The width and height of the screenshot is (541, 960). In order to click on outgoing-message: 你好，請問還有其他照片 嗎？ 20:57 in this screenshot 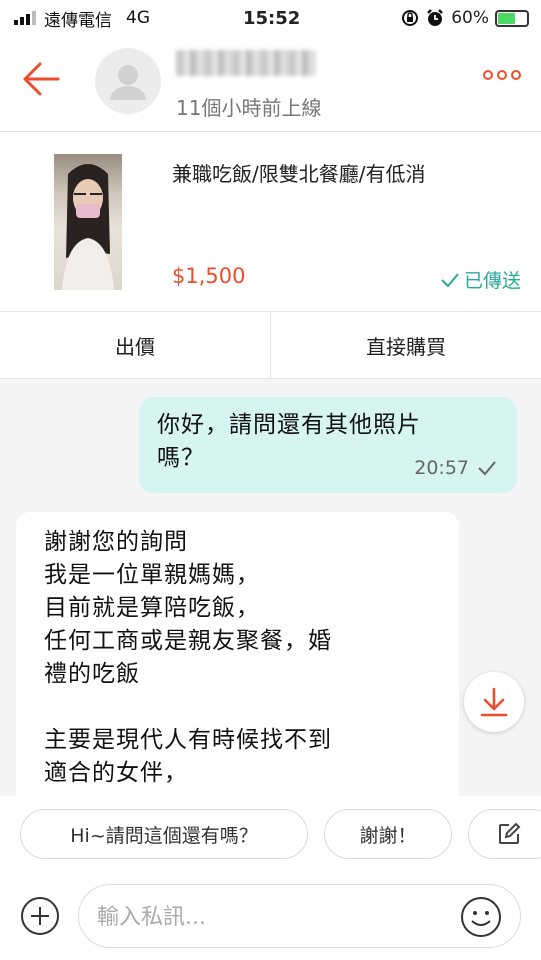, I will do `click(328, 445)`.